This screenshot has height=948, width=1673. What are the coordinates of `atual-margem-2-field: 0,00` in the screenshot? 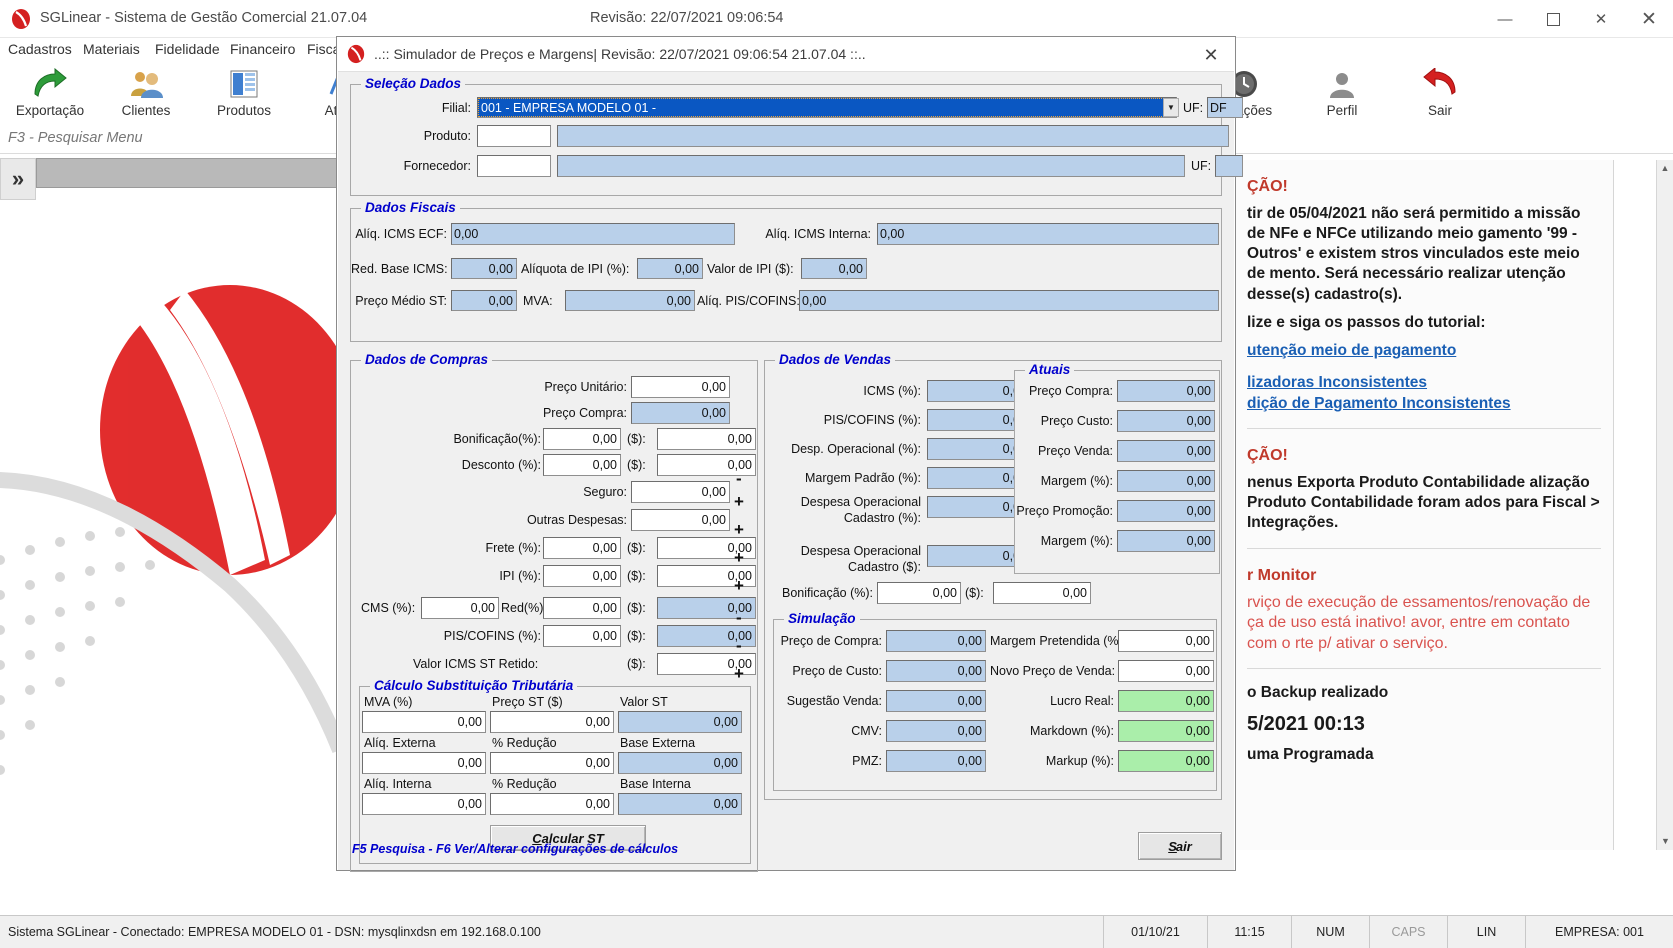 It's located at (1166, 541).